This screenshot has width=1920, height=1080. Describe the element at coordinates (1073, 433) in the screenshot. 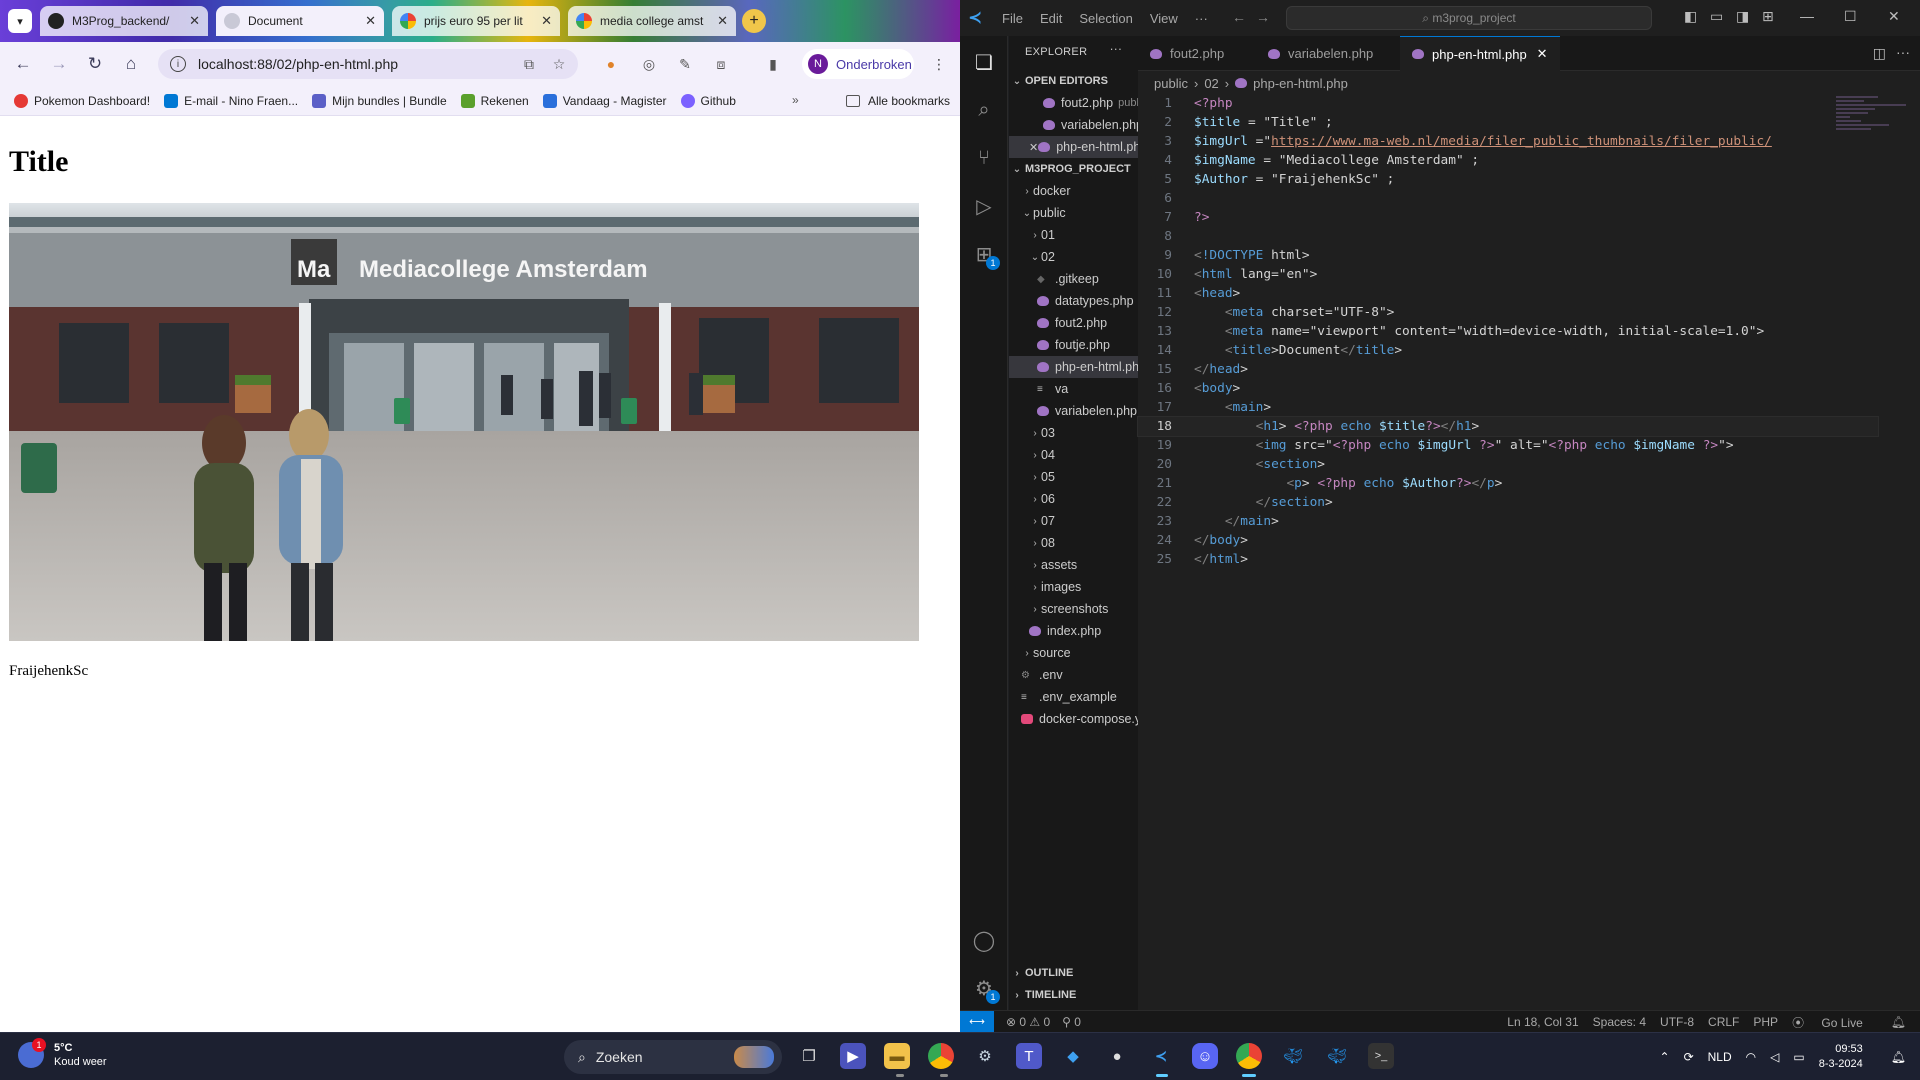

I see `tree-folder: › 03` at that location.